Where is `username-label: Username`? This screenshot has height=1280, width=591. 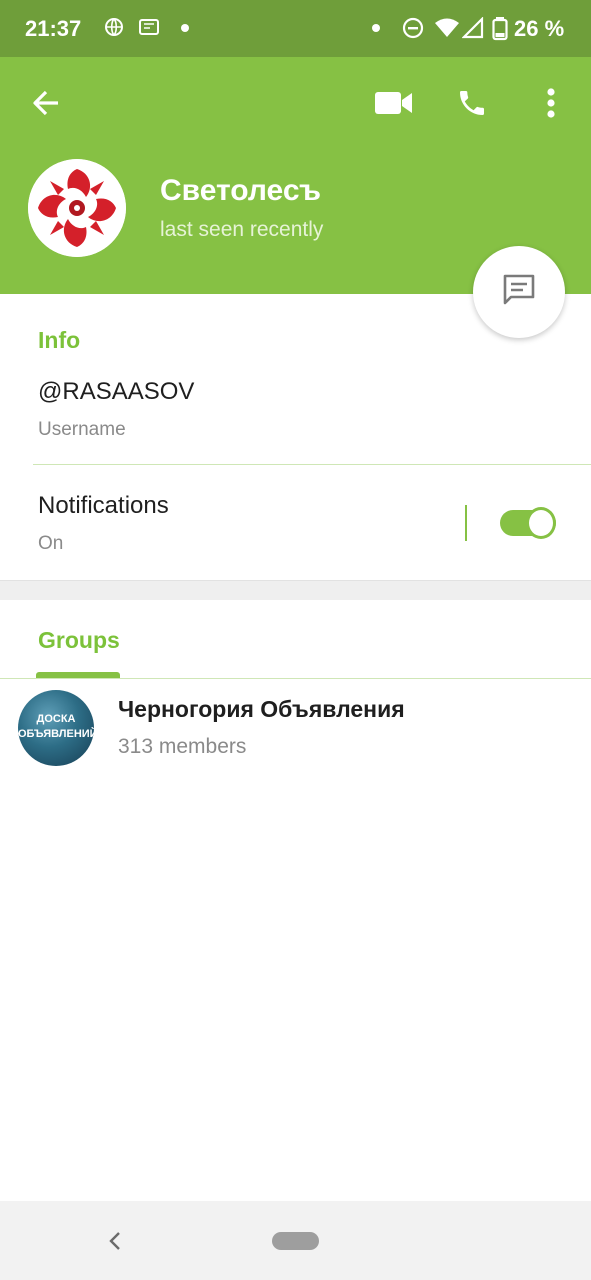
username-label: Username is located at coordinates (82, 429).